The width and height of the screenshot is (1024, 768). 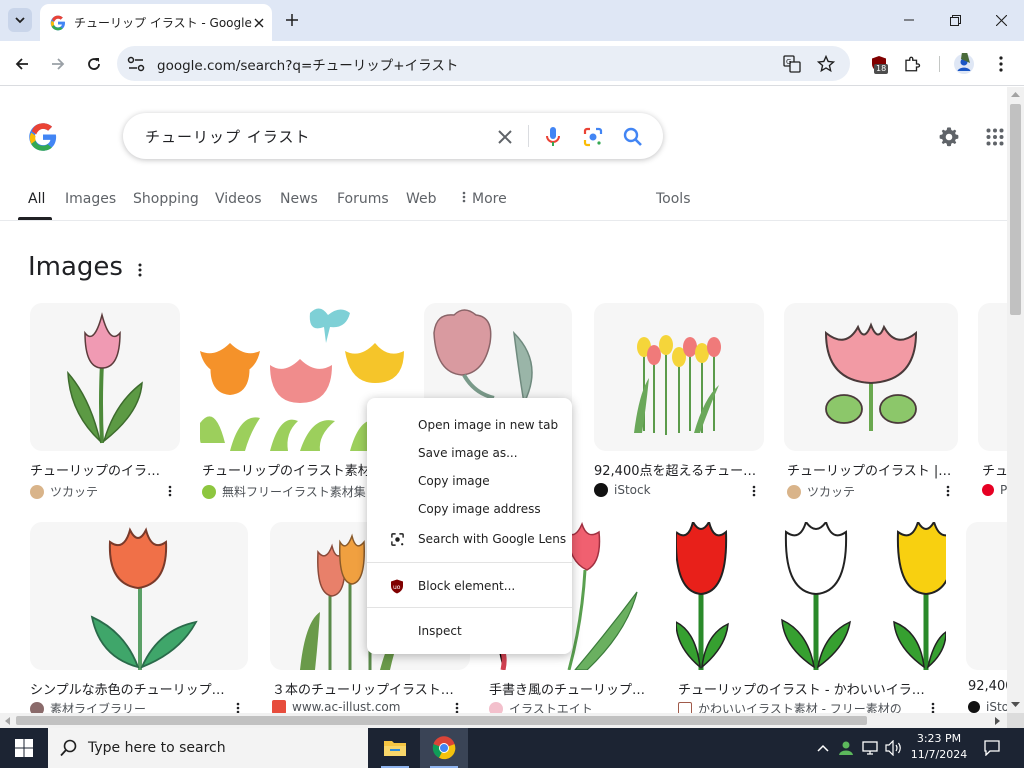 What do you see at coordinates (483, 63) in the screenshot?
I see `address-bar: google.com/search?q=チューリップ+イラスト G` at bounding box center [483, 63].